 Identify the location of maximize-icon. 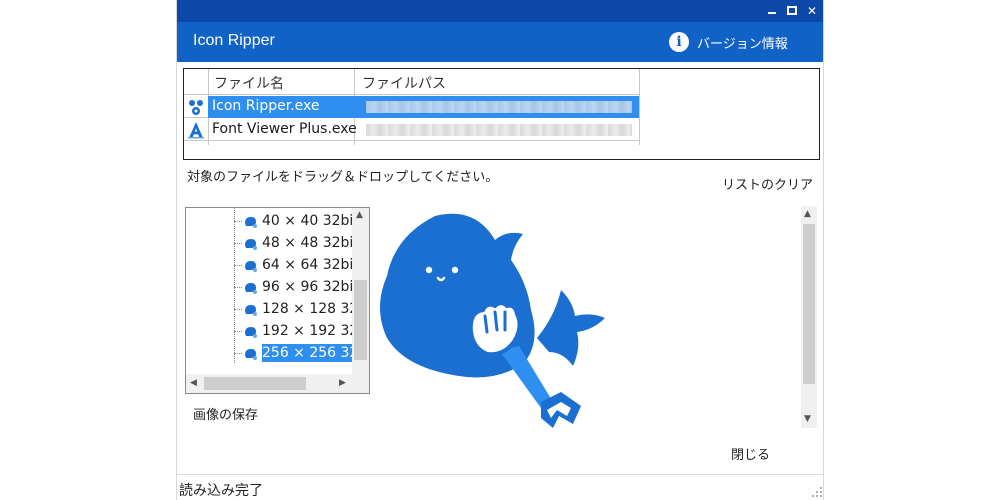
(792, 10).